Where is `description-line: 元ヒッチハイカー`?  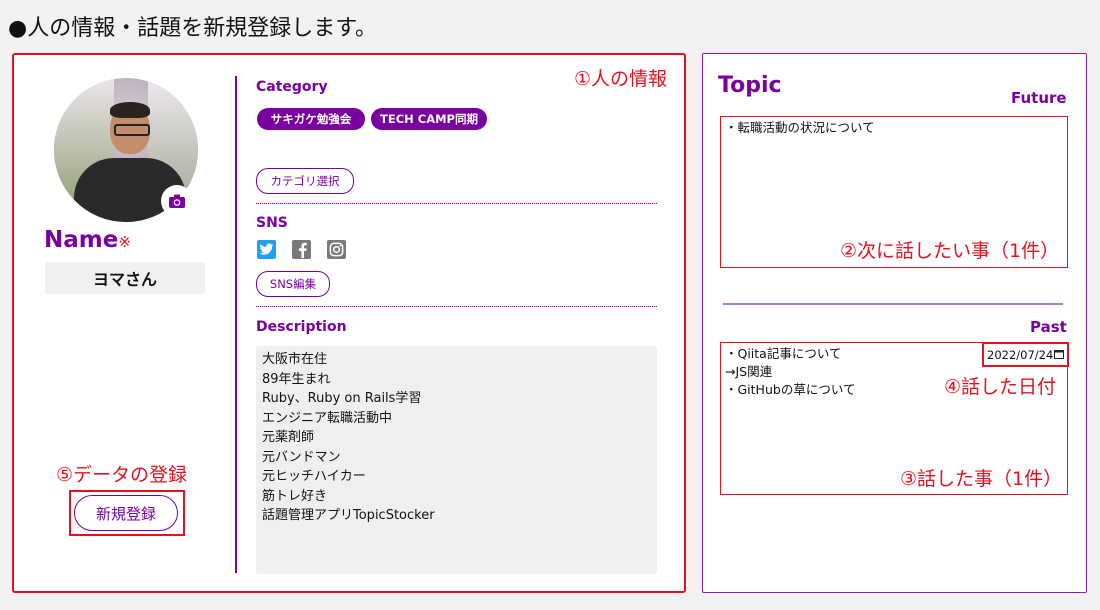
description-line: 元ヒッチハイカー is located at coordinates (314, 476).